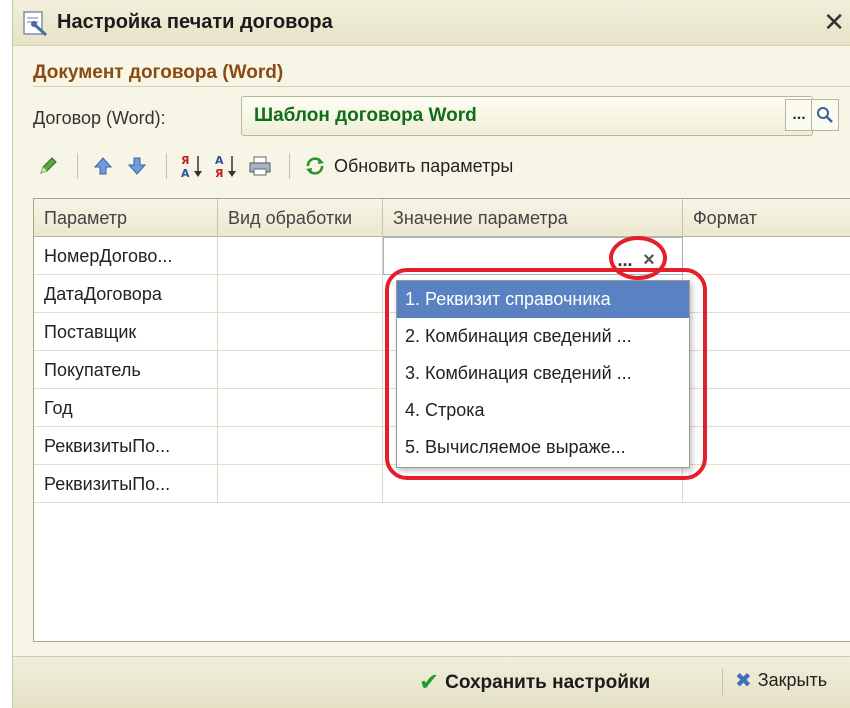 This screenshot has height=708, width=850. I want to click on title-bar: Настройка печати договора ✕, so click(431, 23).